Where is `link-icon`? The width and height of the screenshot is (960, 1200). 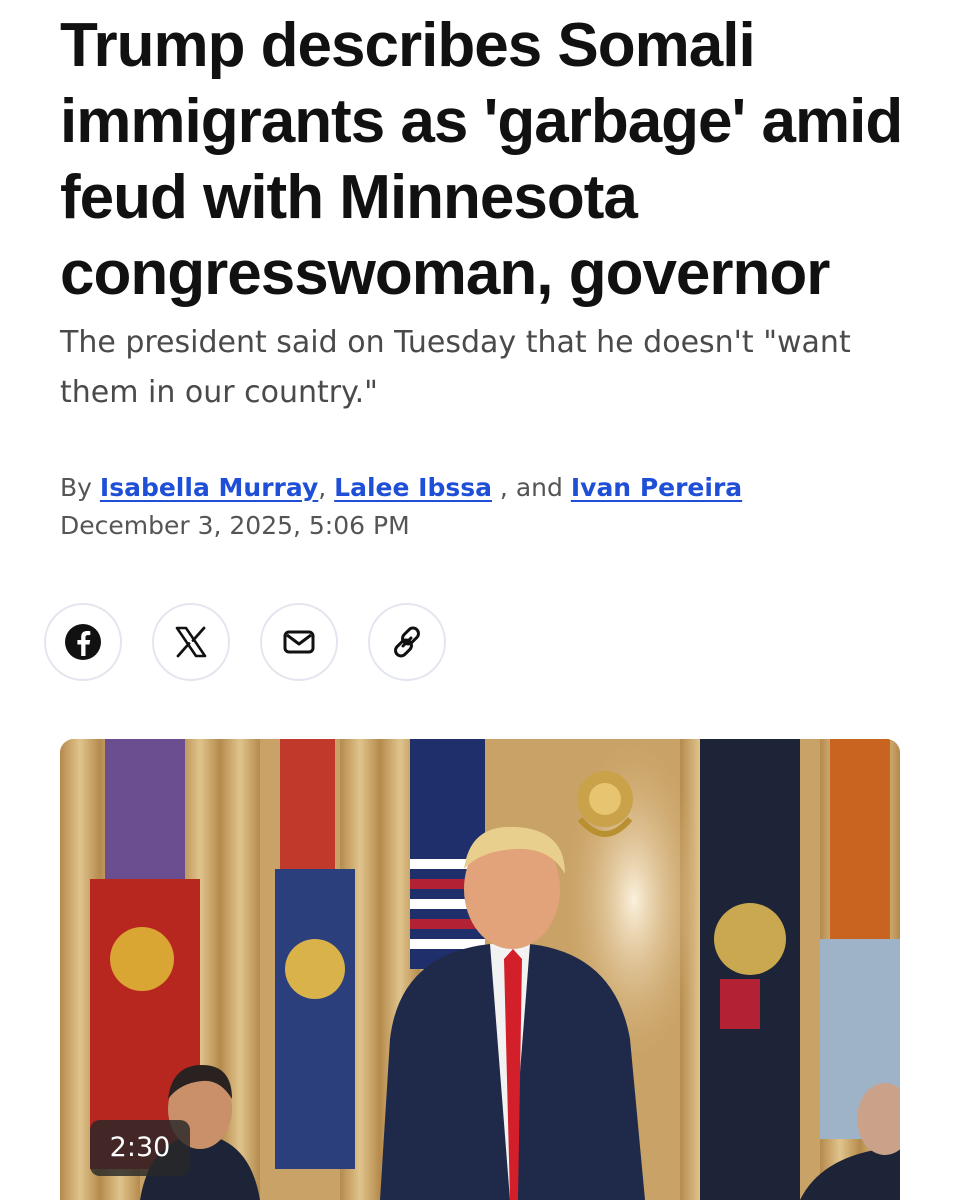 link-icon is located at coordinates (407, 642).